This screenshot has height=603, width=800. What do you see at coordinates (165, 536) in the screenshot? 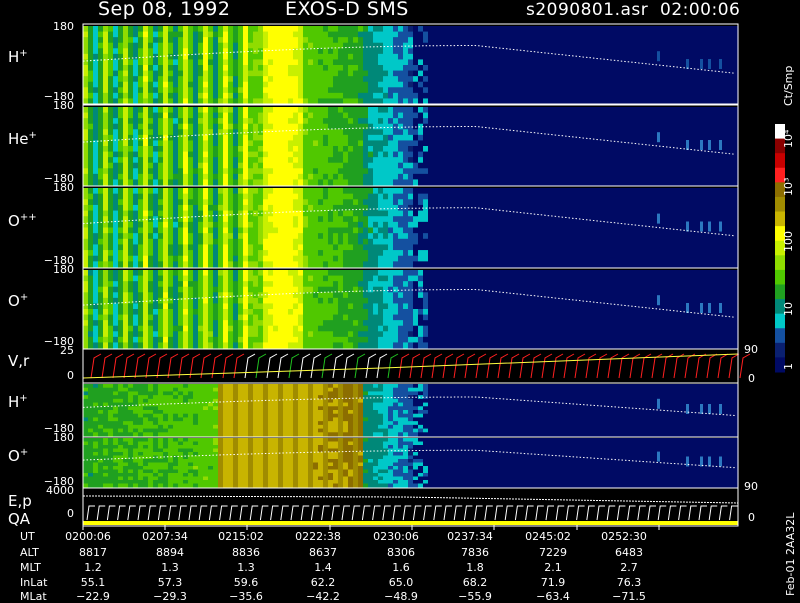
I see `table-cell: 0207:34` at bounding box center [165, 536].